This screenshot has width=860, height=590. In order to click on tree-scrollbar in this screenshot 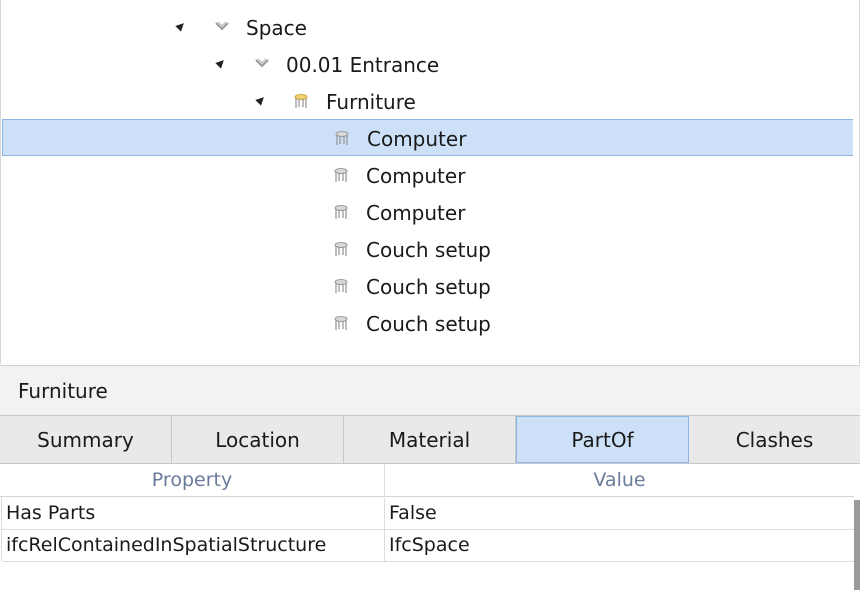, I will do `click(856, 182)`.